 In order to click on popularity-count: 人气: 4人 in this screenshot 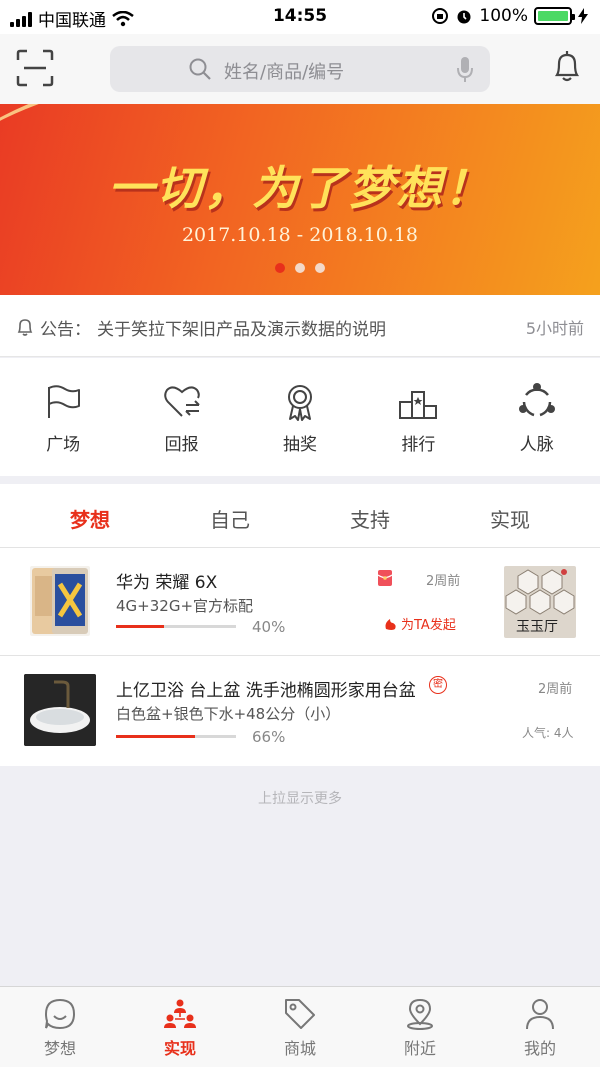, I will do `click(548, 733)`.